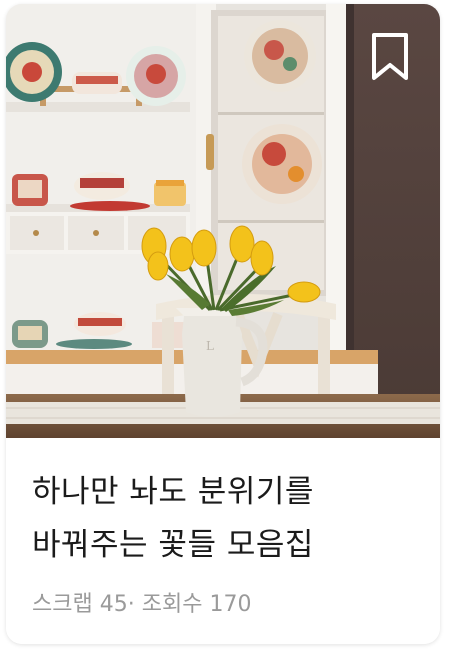 The image size is (460, 660). Describe the element at coordinates (172, 604) in the screenshot. I see `views-label: 조회수` at that location.